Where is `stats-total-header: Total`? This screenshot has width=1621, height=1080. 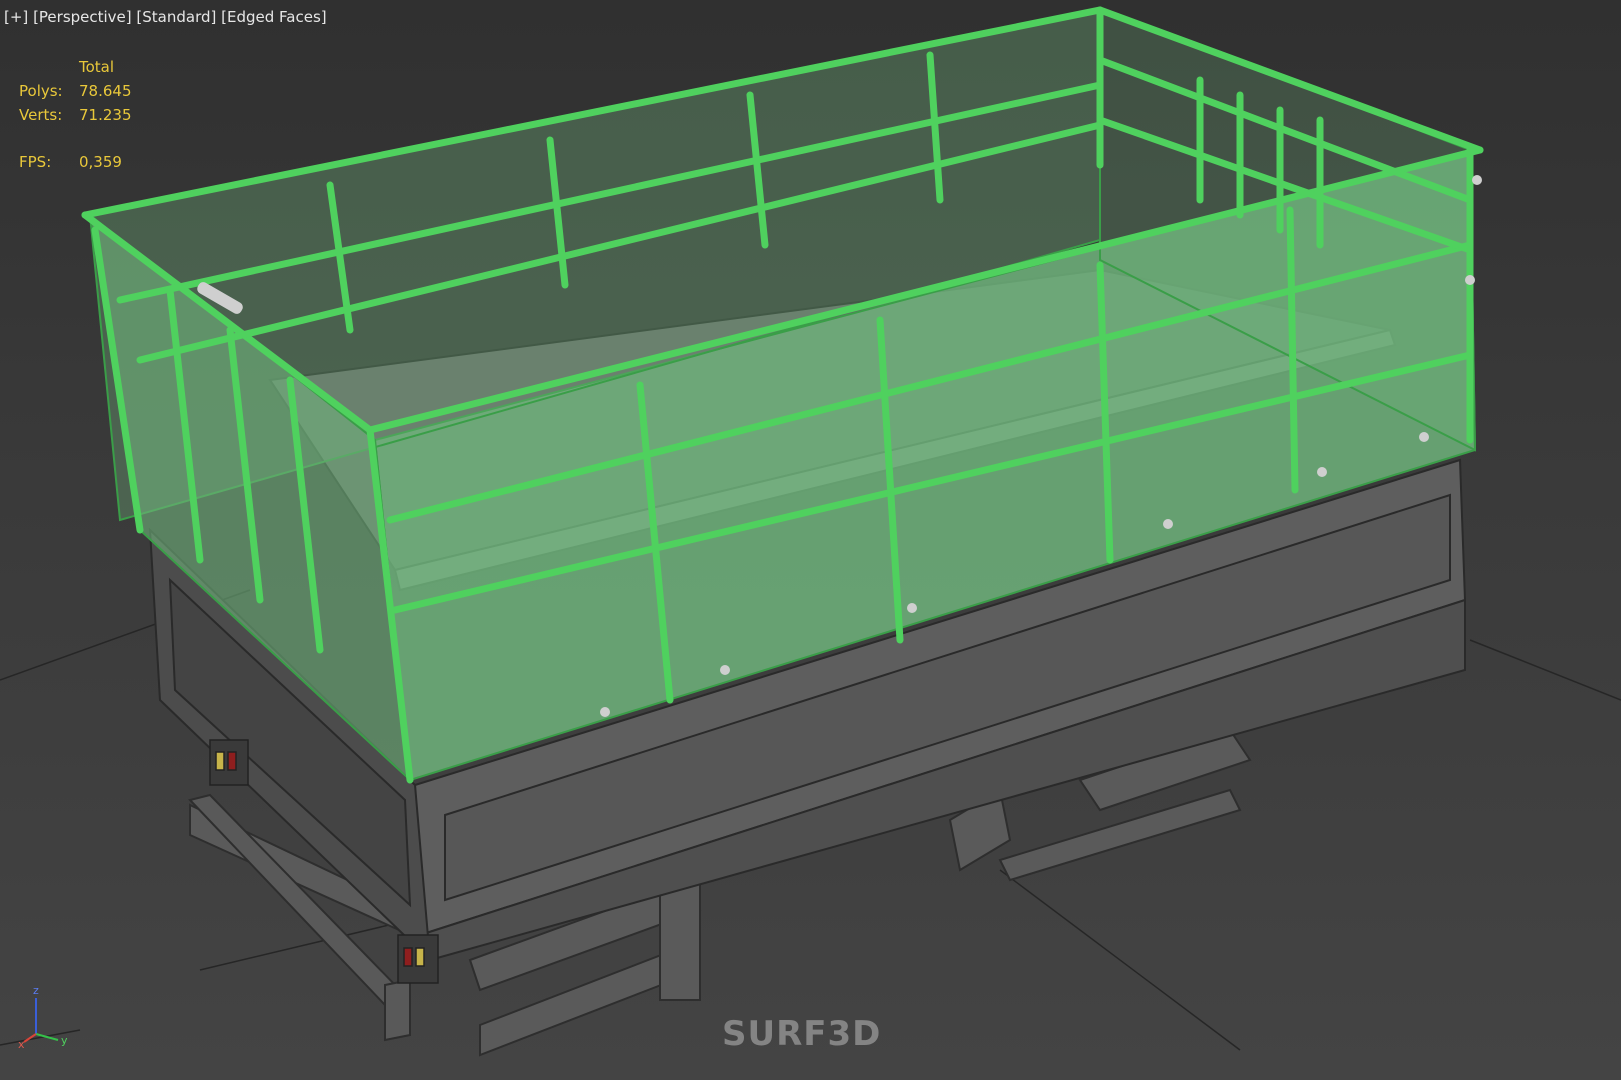 stats-total-header: Total is located at coordinates (97, 67).